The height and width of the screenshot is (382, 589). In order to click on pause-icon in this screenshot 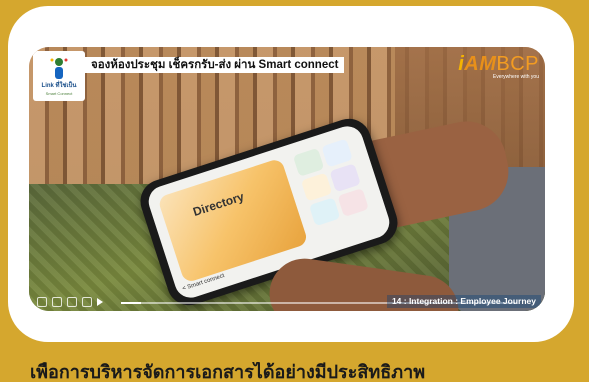, I will do `click(87, 302)`.